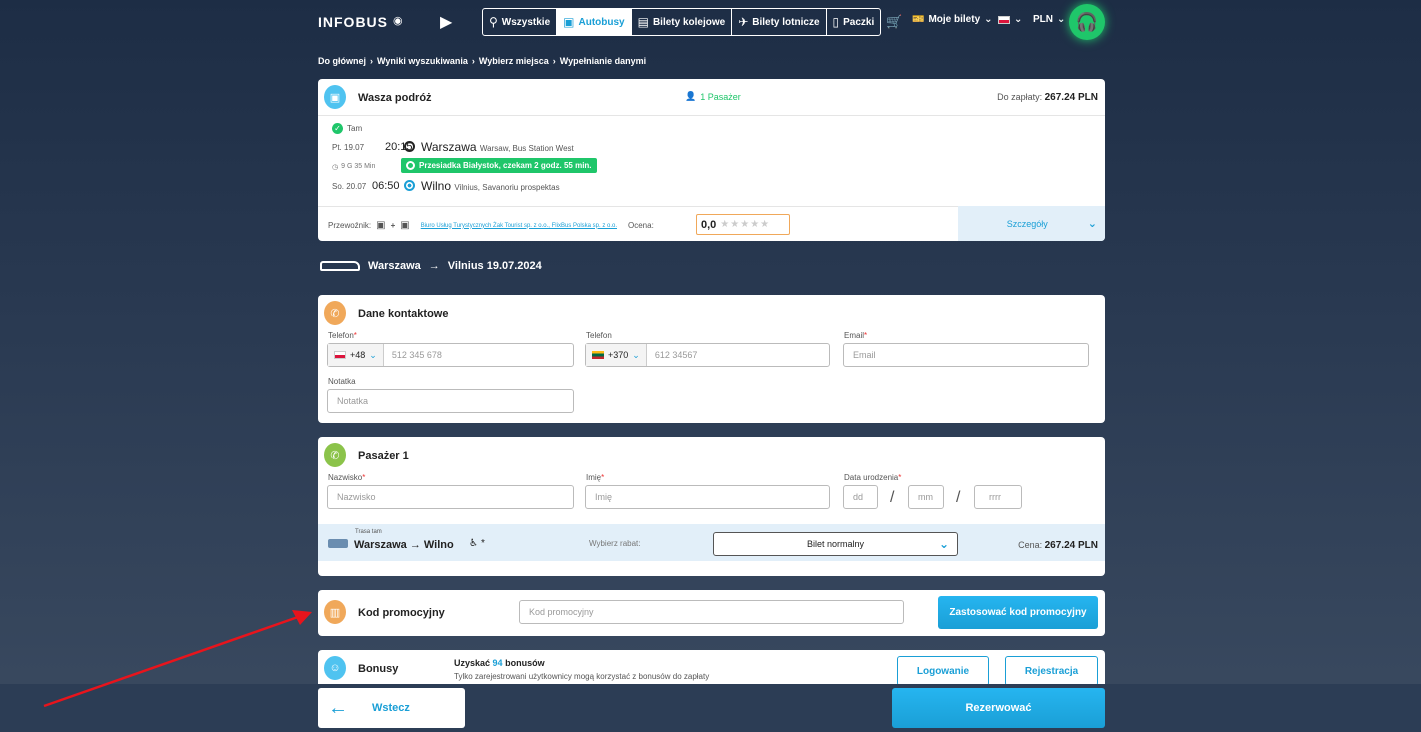 This screenshot has width=1421, height=732. What do you see at coordinates (335, 455) in the screenshot?
I see `passenger-phone-icon: ✆` at bounding box center [335, 455].